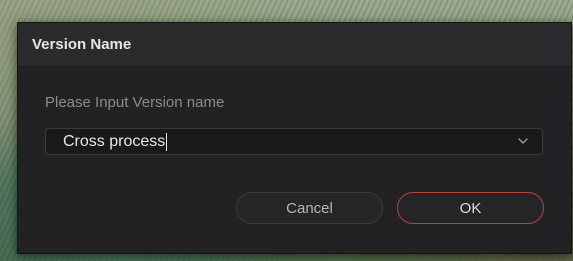  Describe the element at coordinates (523, 141) in the screenshot. I see `chevron-down-icon` at that location.